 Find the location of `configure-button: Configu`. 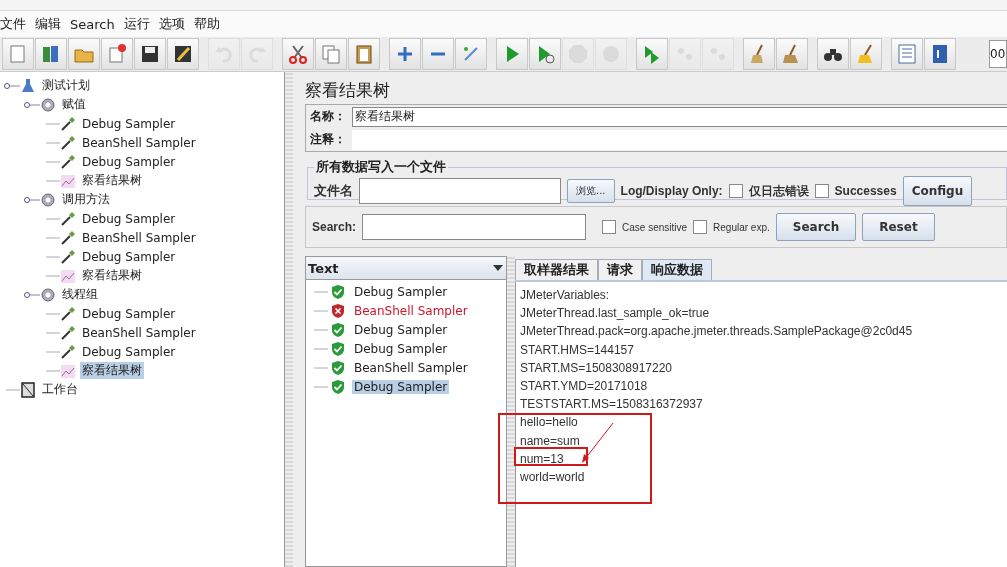

configure-button: Configu is located at coordinates (937, 191).